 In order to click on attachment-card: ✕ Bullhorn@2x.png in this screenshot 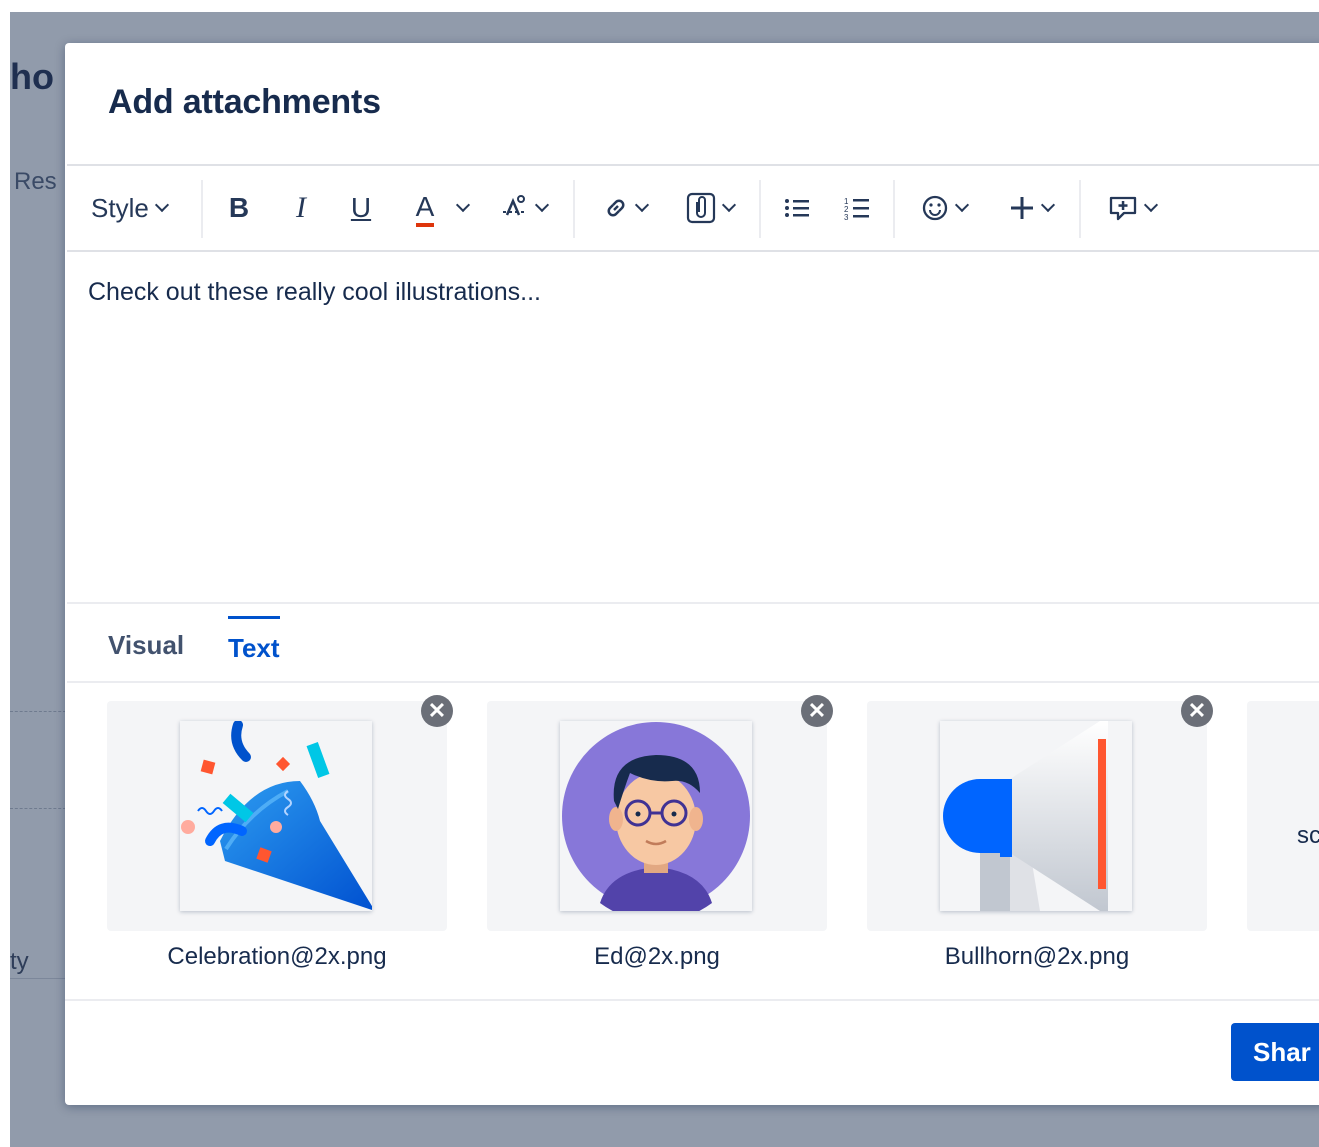, I will do `click(1040, 832)`.